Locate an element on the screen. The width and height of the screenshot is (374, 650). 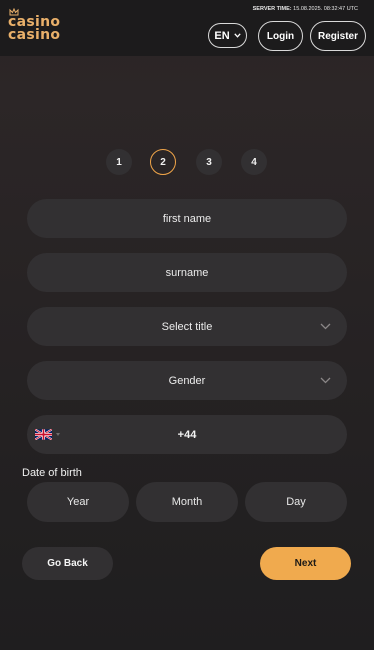
language-selector: EN is located at coordinates (227, 35).